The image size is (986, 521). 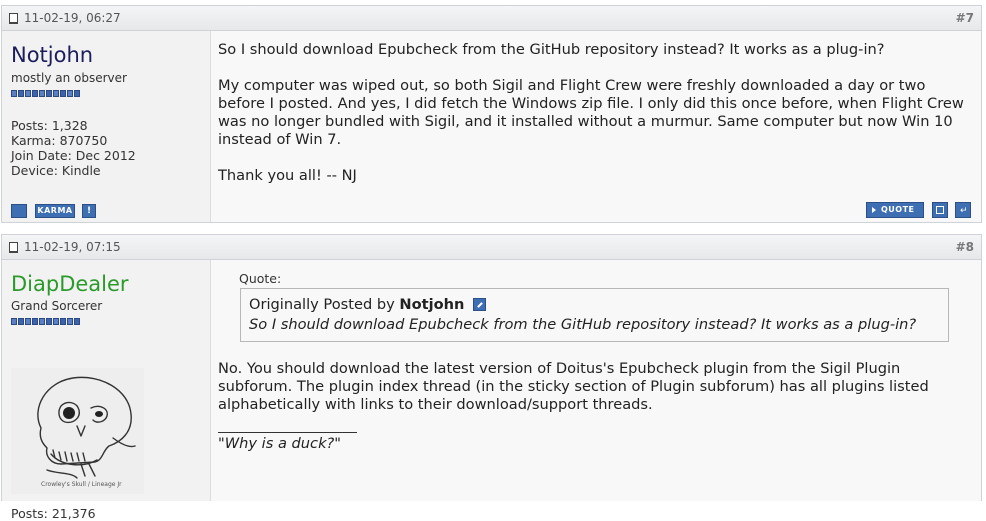 What do you see at coordinates (287, 432) in the screenshot?
I see `signature-divider` at bounding box center [287, 432].